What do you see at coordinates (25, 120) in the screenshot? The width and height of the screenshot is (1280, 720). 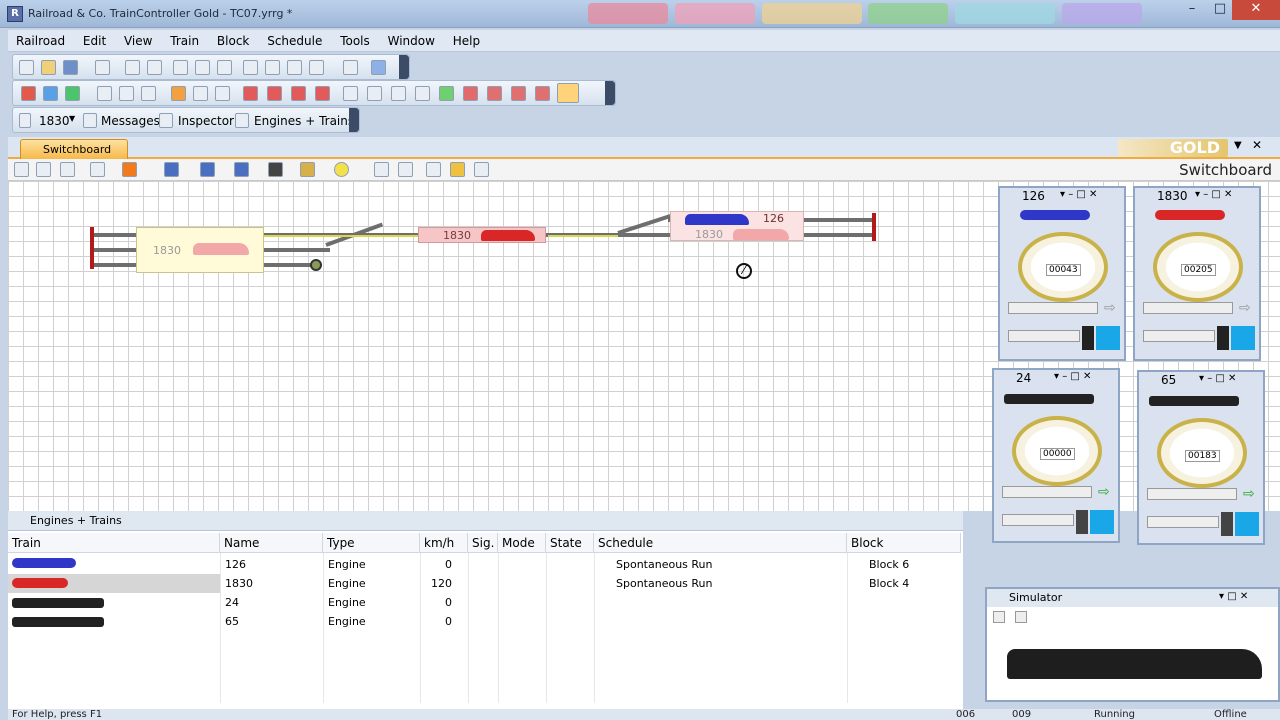 I see `engine-select-icon` at bounding box center [25, 120].